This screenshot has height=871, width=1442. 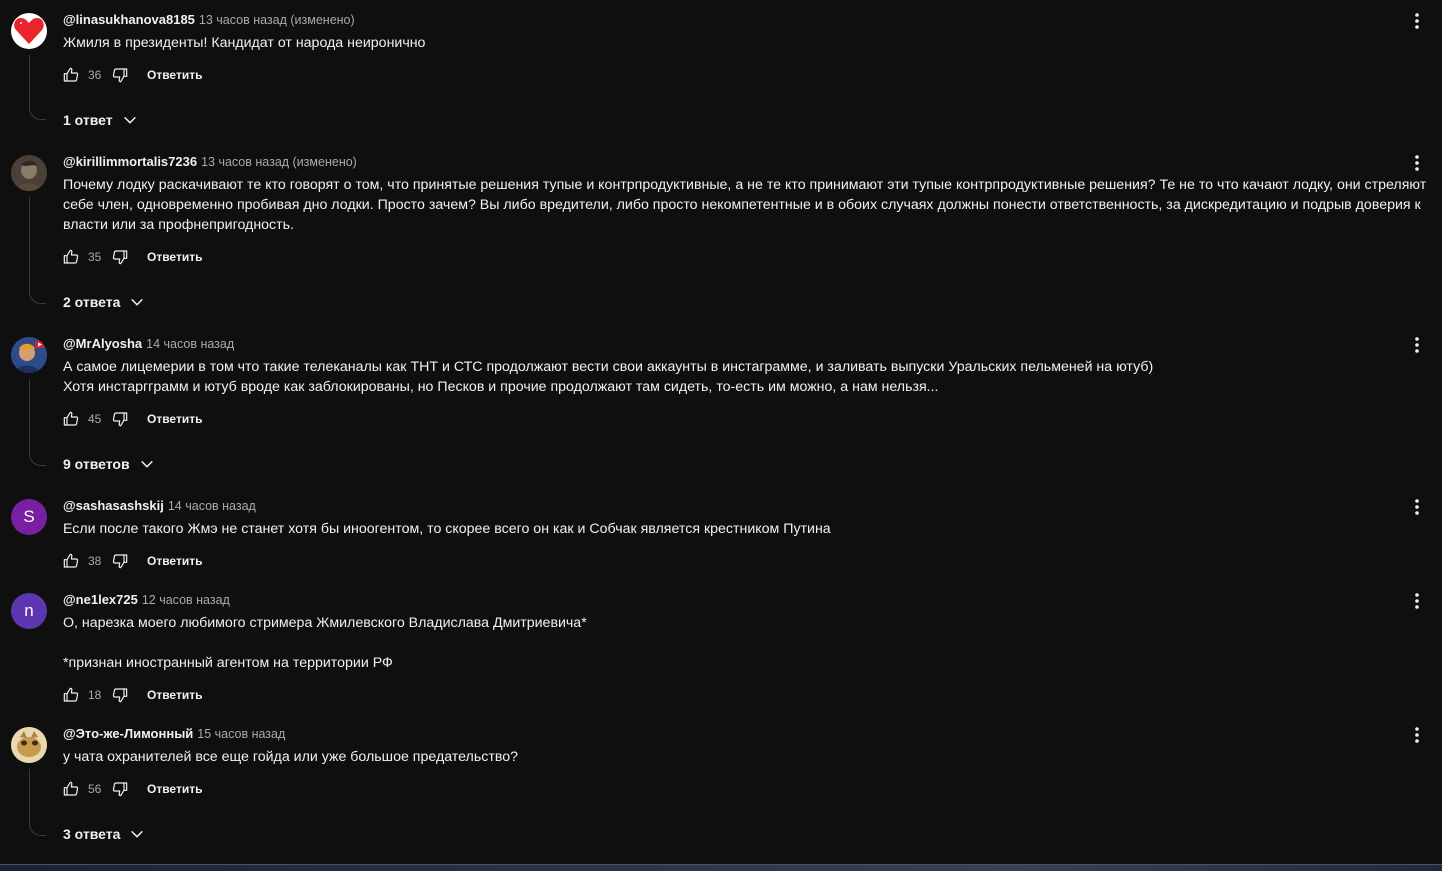 What do you see at coordinates (95, 789) in the screenshot?
I see `like-count: 56` at bounding box center [95, 789].